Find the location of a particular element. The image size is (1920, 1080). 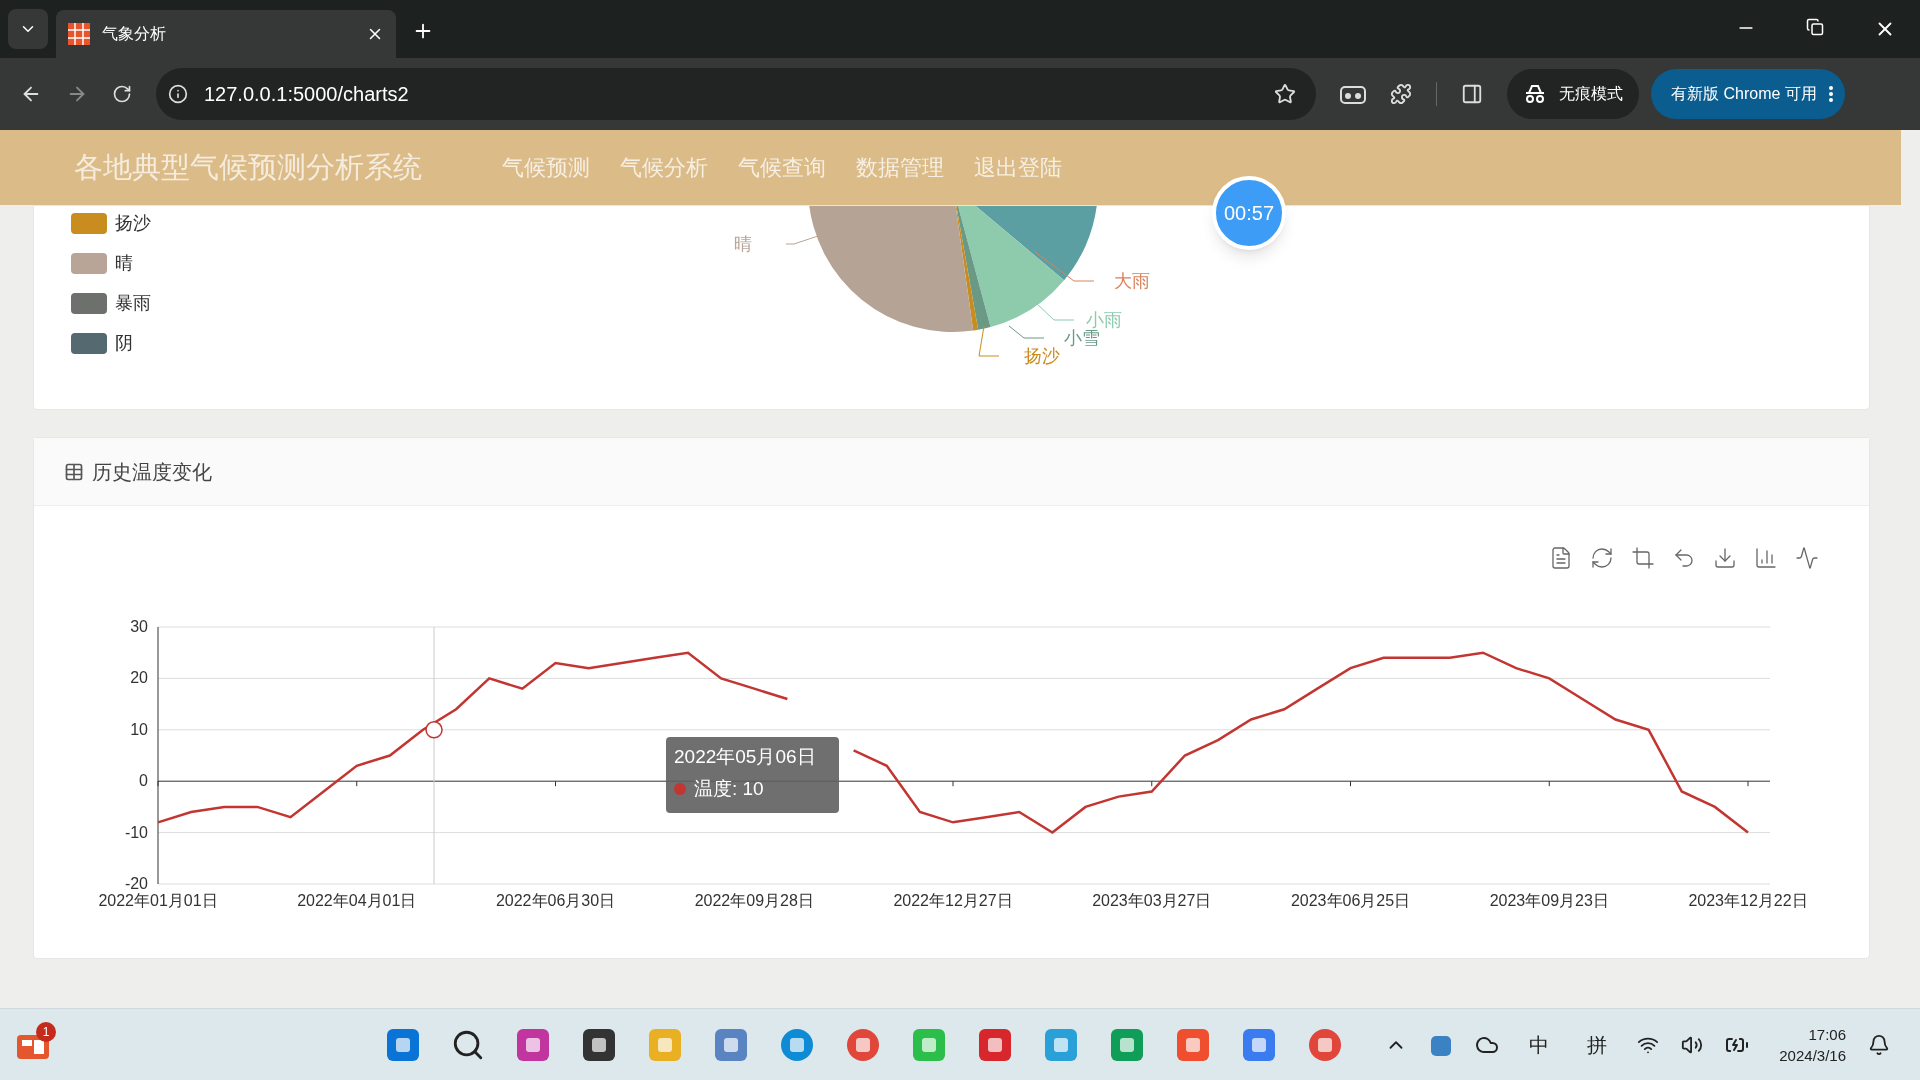

update-chrome-button: 有新版 Chrome 可用 is located at coordinates (1748, 94).